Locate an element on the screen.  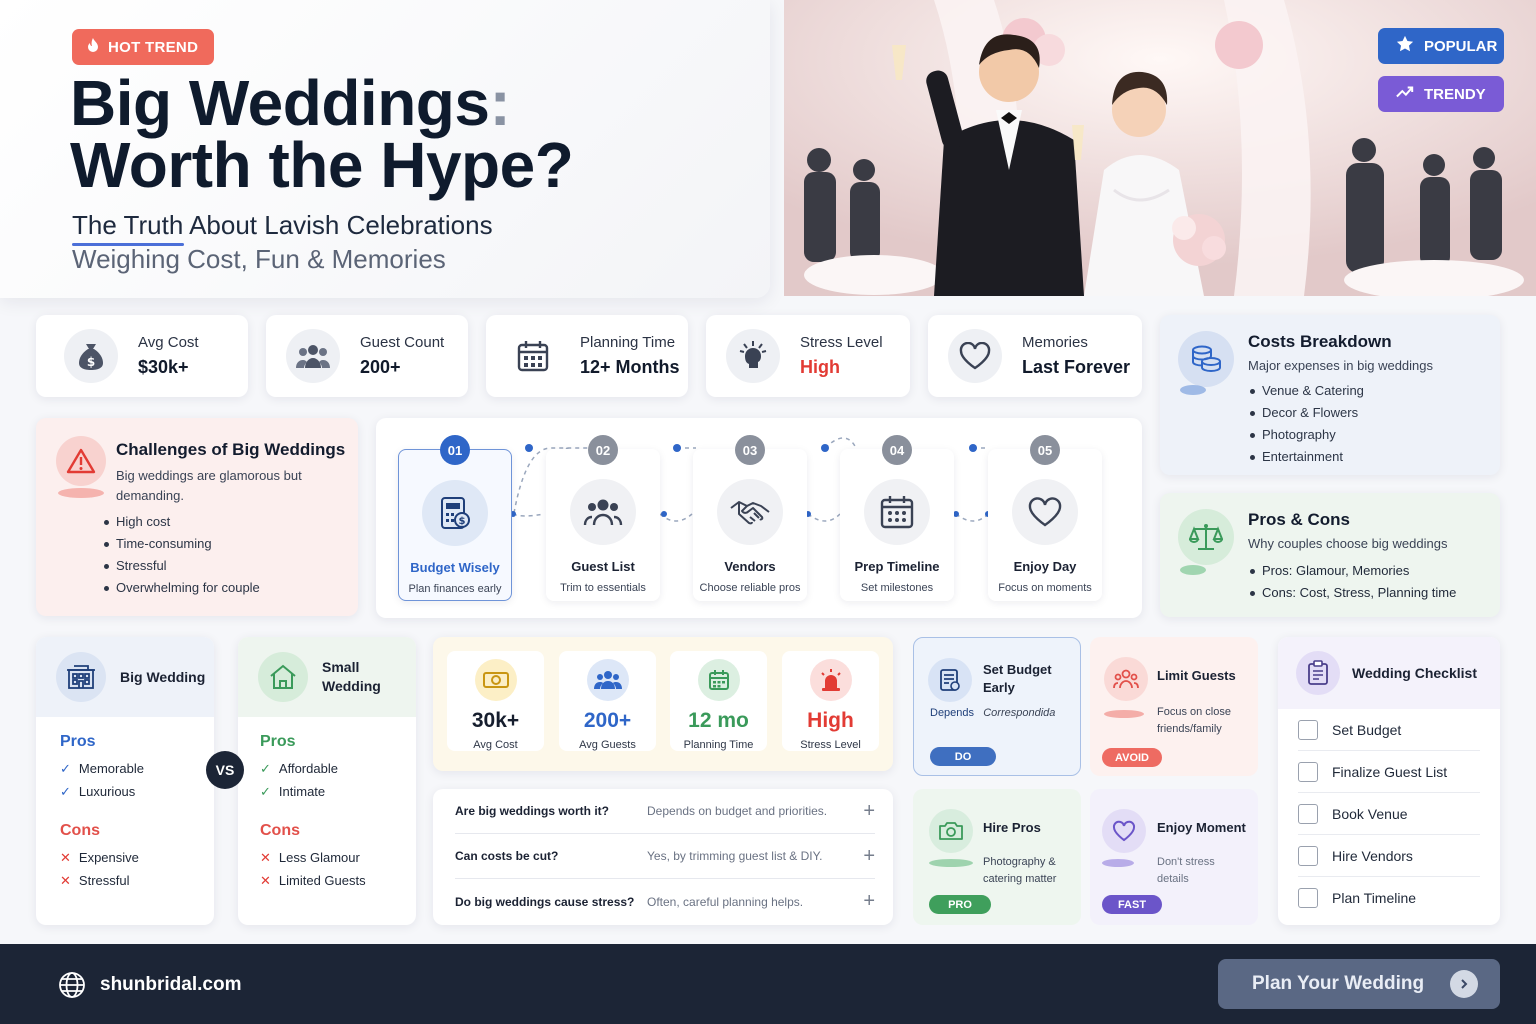
checklist-item: Set Budget is located at coordinates (1389, 730).